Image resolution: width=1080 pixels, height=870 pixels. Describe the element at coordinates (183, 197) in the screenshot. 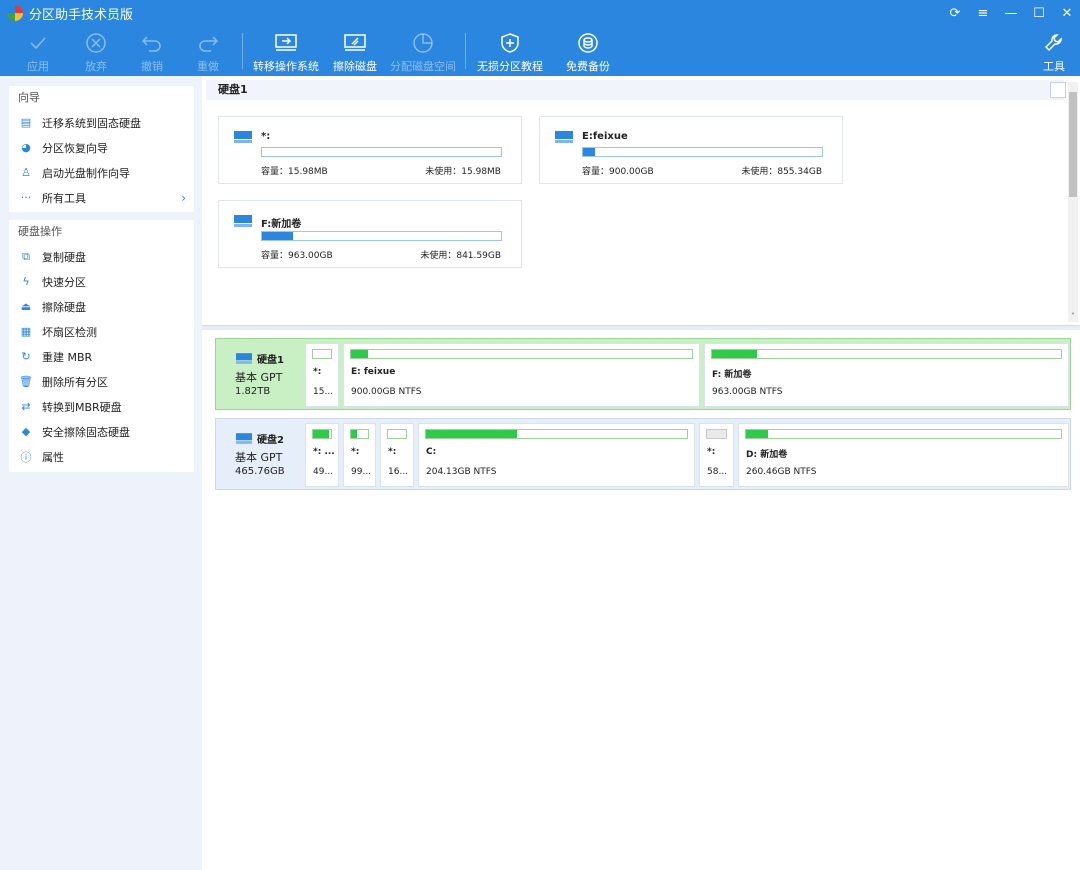

I see `chevron-right-icon: ›` at that location.